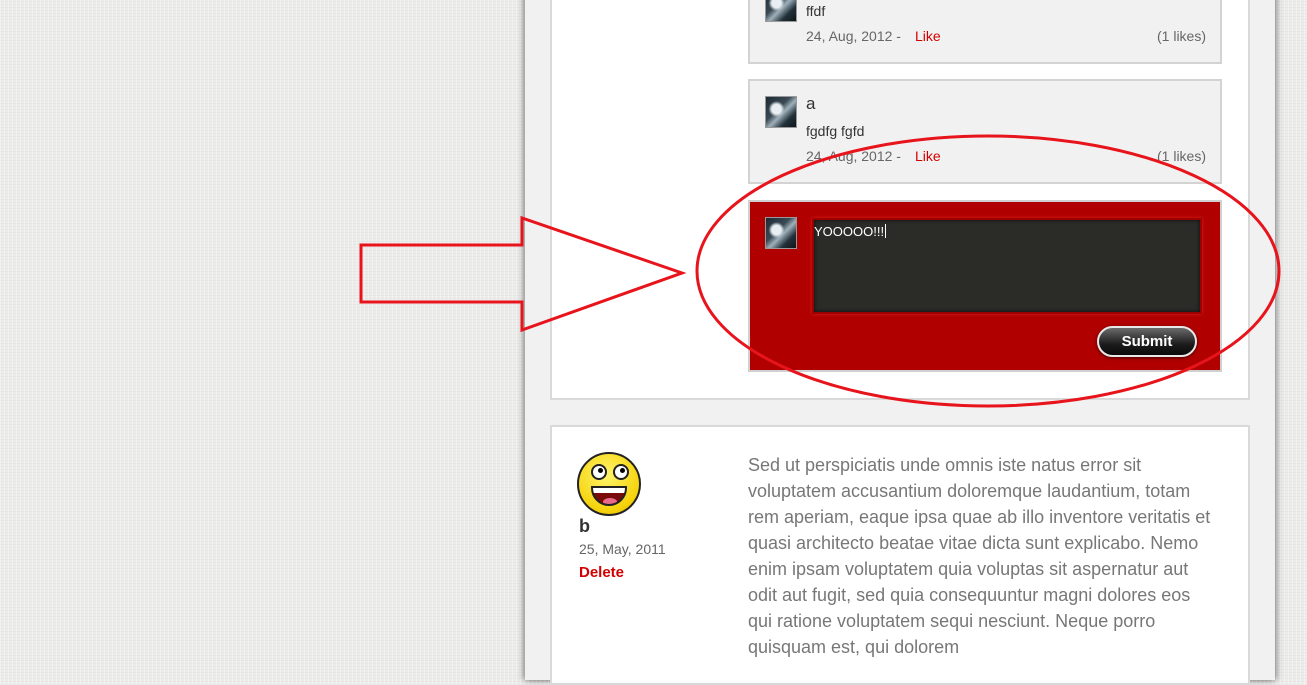  Describe the element at coordinates (584, 526) in the screenshot. I see `post-author: b` at that location.